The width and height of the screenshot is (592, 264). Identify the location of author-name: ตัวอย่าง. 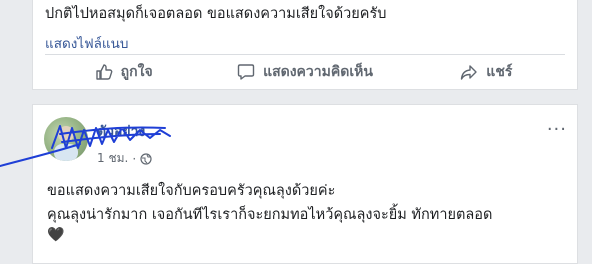
(121, 132).